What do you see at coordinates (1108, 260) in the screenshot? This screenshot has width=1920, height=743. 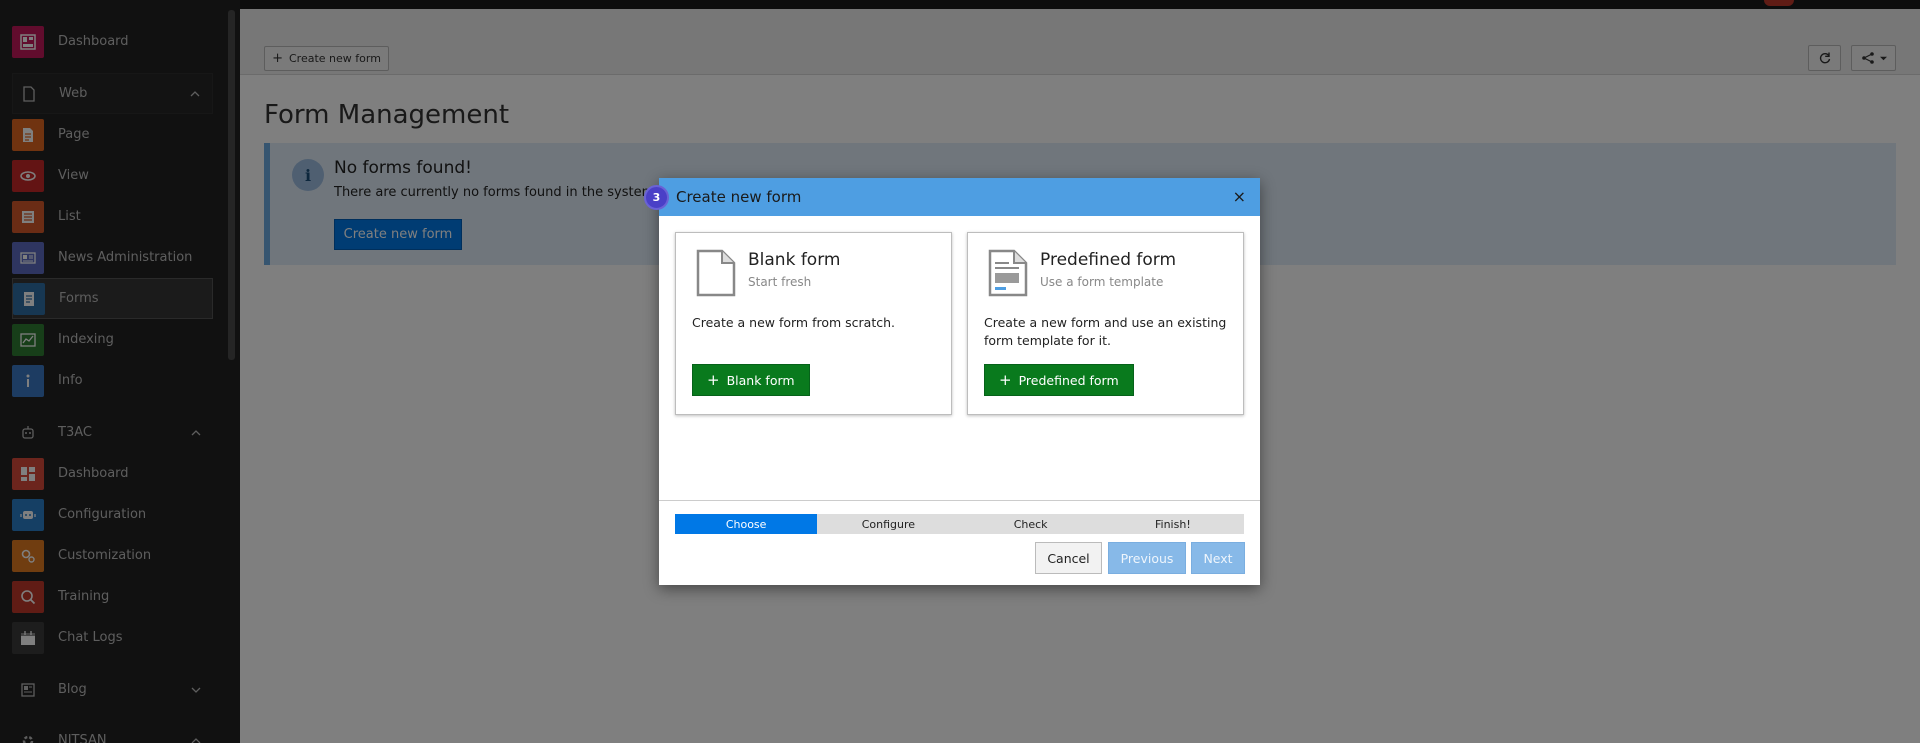 I see `card-title: Predefined form` at bounding box center [1108, 260].